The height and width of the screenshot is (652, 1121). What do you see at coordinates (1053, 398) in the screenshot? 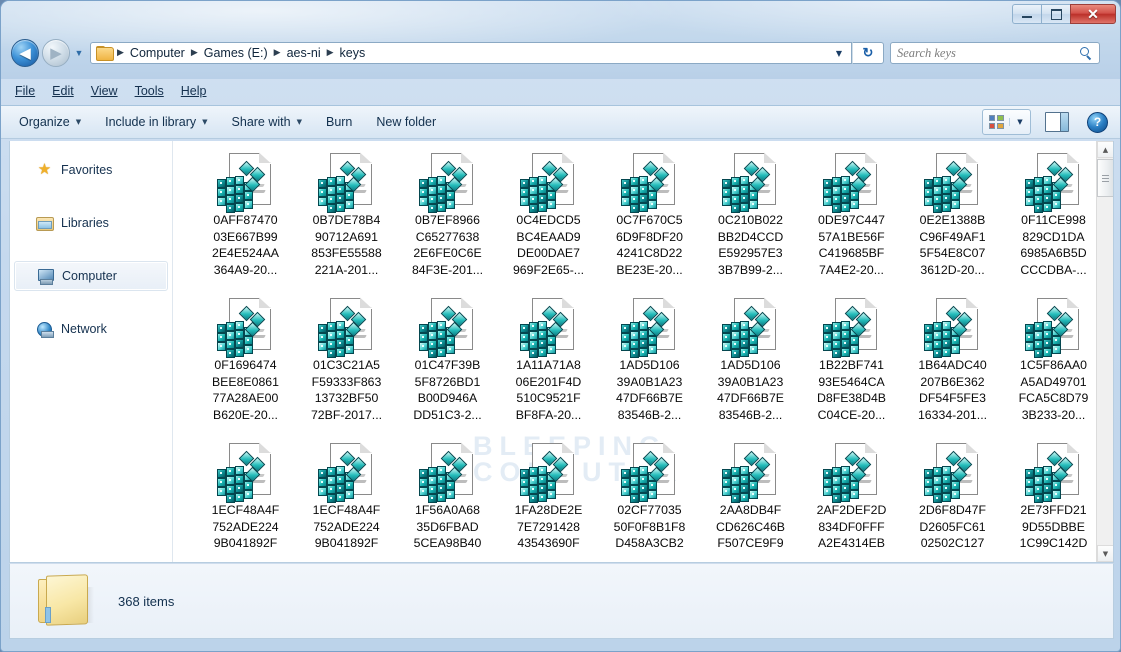
I see `file-name-line: FCA5C8D79` at bounding box center [1053, 398].